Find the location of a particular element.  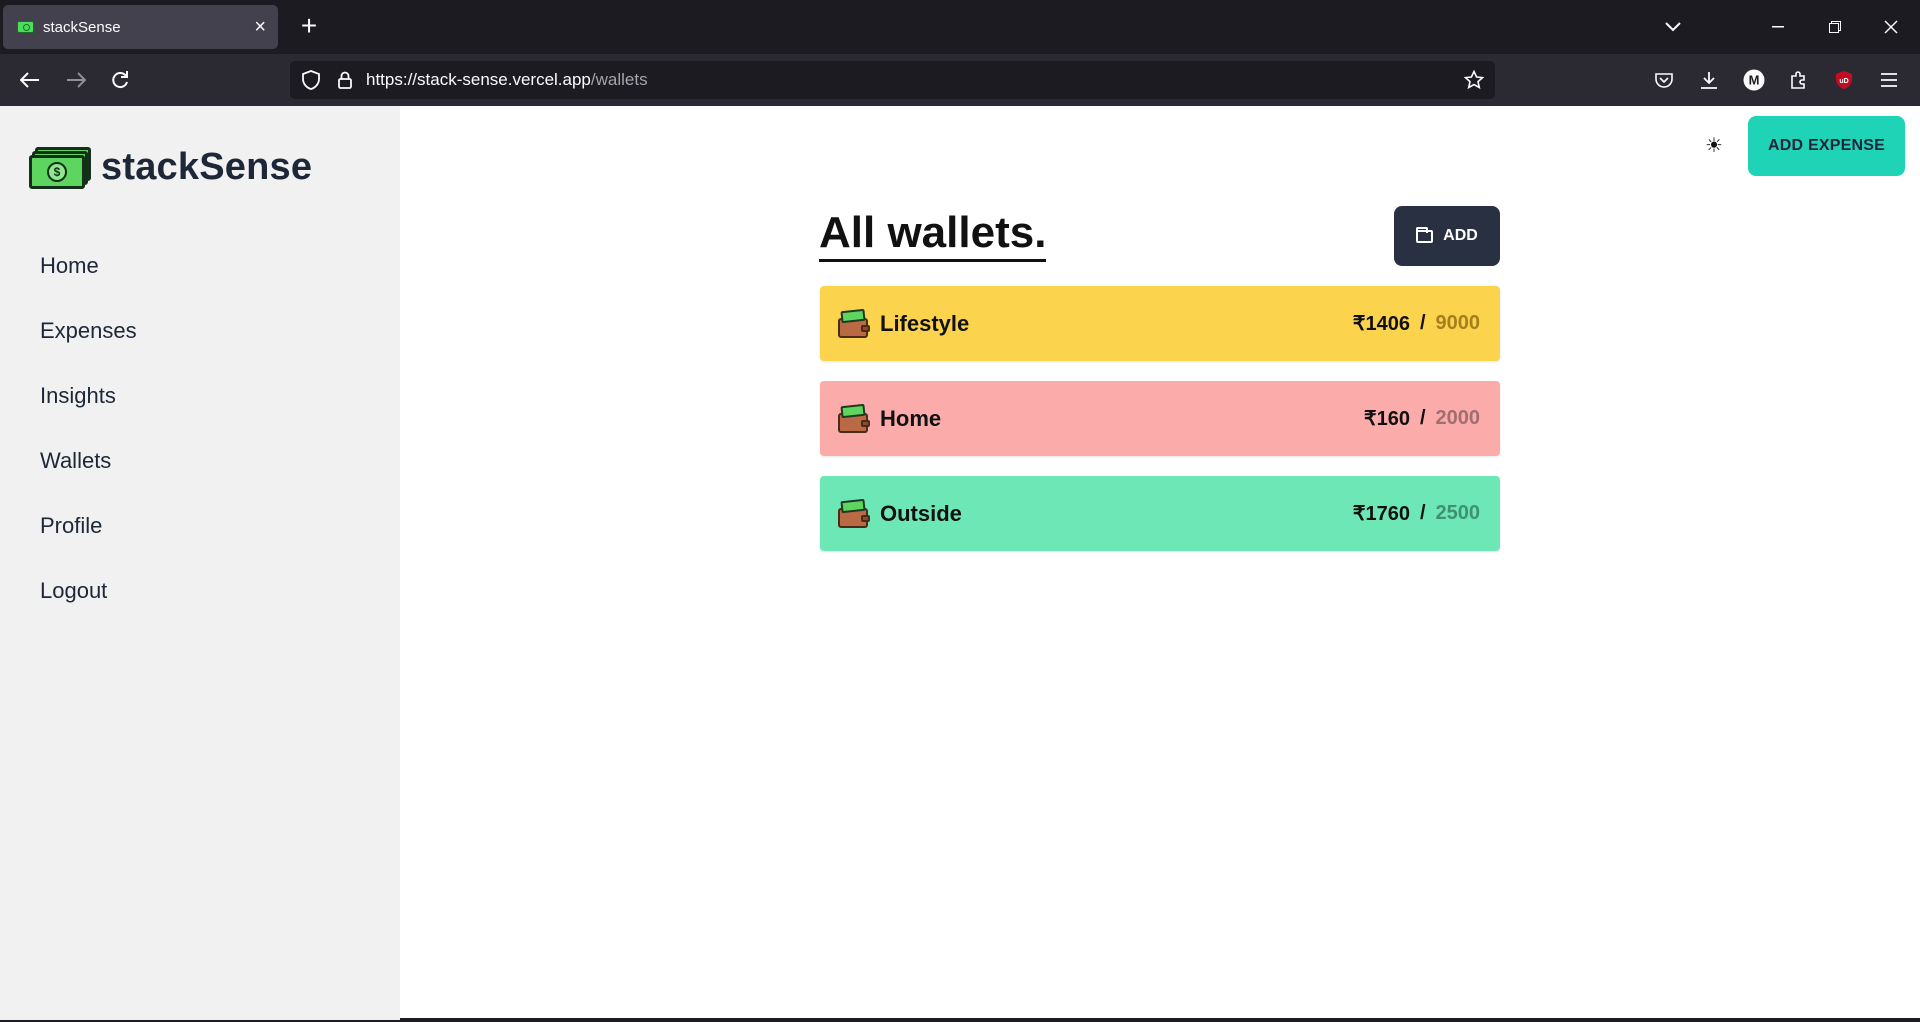

shield-icon is located at coordinates (311, 80).